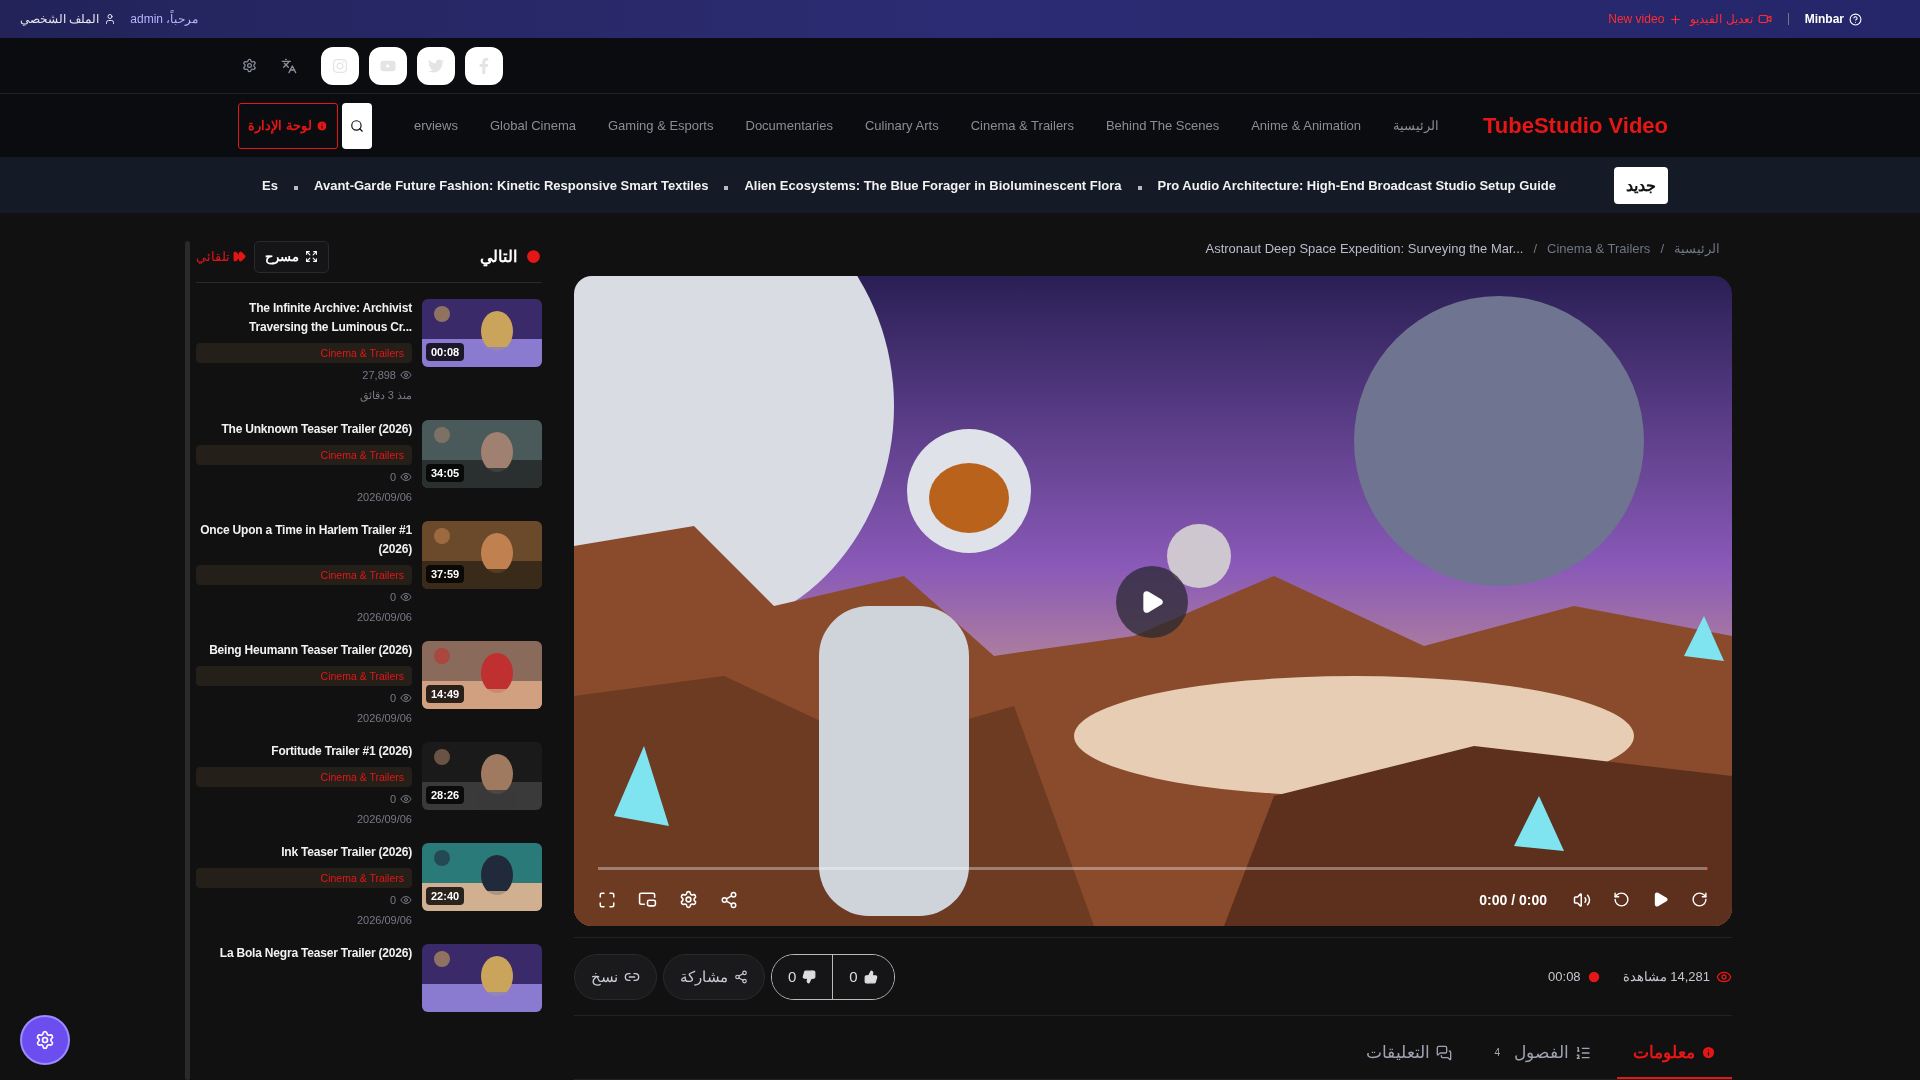 Image resolution: width=1920 pixels, height=1080 pixels. I want to click on video-title-link: Ink Teaser Trailer (2026), so click(304, 852).